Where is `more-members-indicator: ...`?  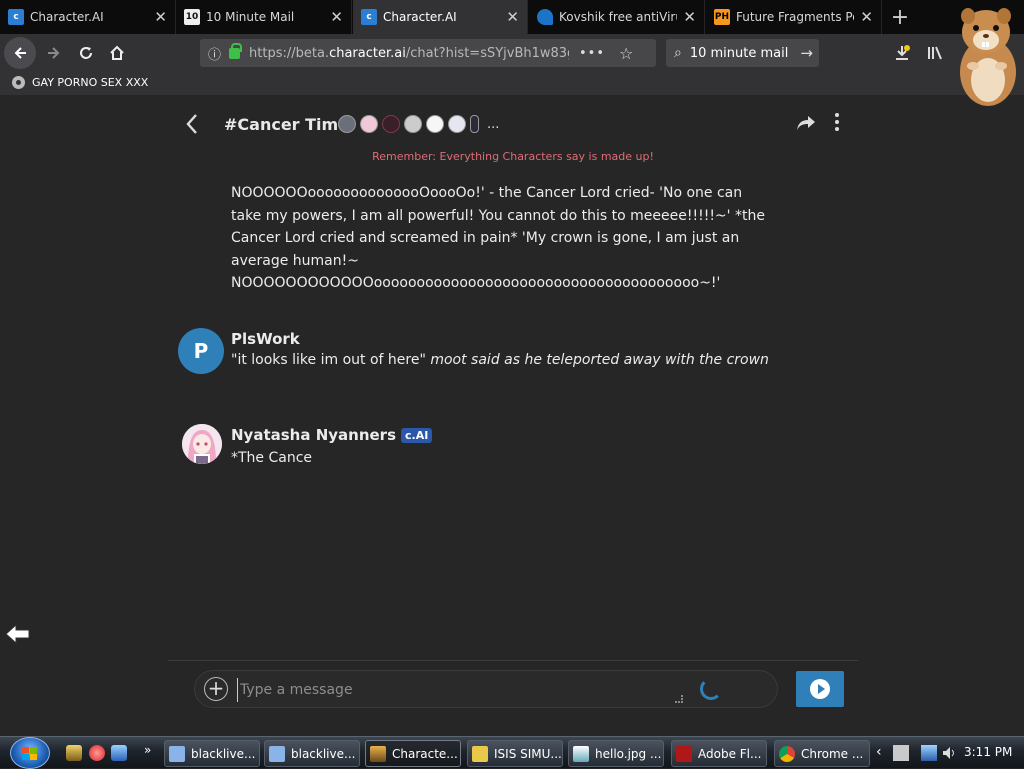
more-members-indicator: ... is located at coordinates (493, 124).